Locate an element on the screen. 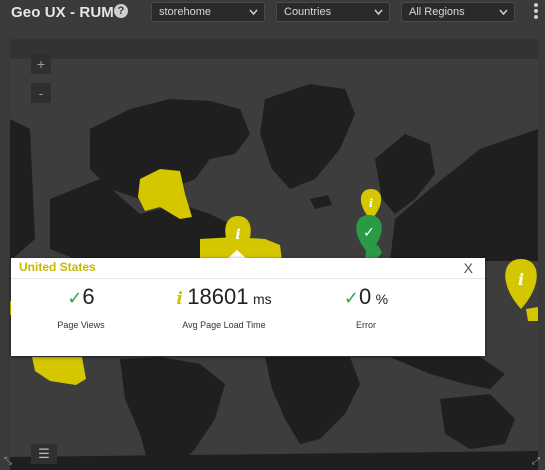 This screenshot has width=545, height=470. land-south-asia is located at coordinates (447, 373).